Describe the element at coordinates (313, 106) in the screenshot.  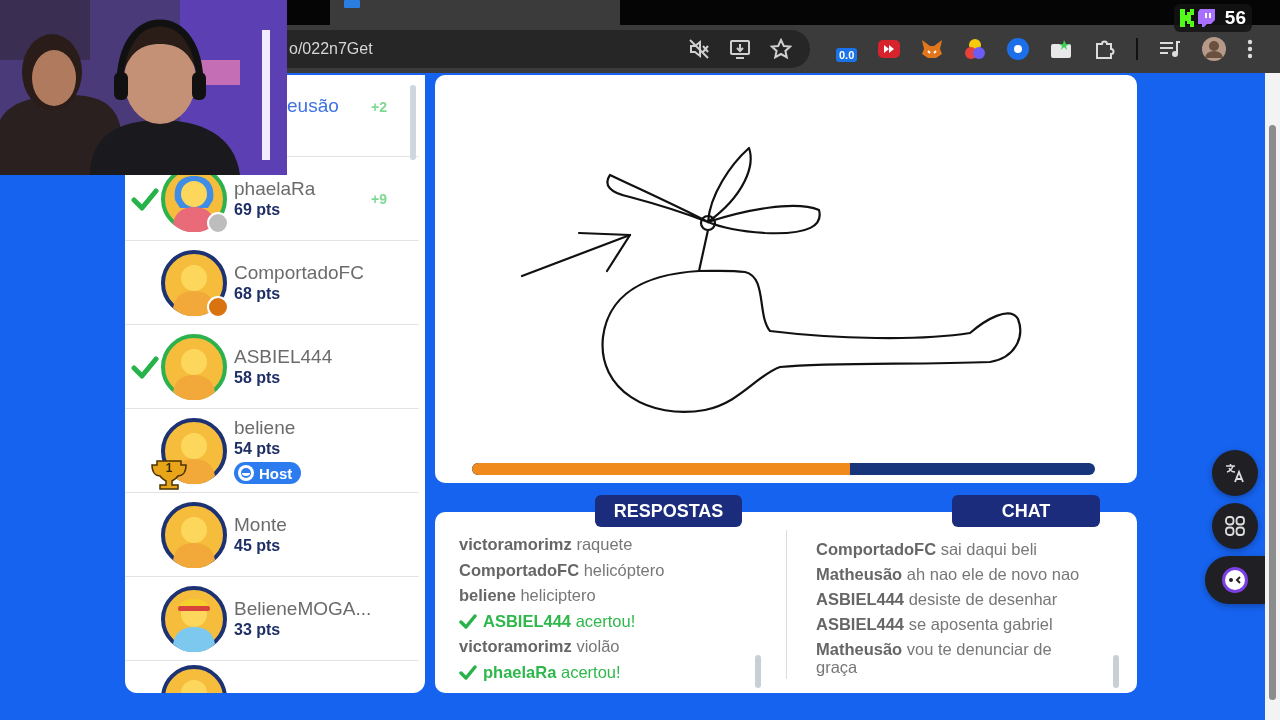
I see `player-name: eusão` at that location.